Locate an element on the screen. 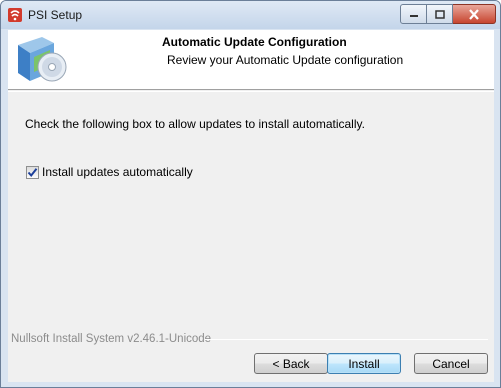  cancel-button: Cancel is located at coordinates (451, 363).